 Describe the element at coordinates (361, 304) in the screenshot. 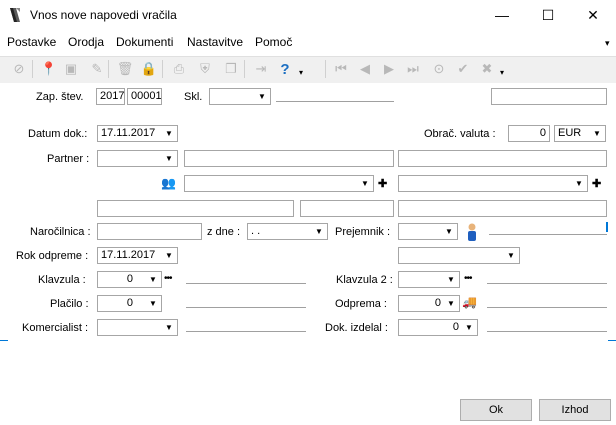

I see `odprema-label: Odprema :` at that location.